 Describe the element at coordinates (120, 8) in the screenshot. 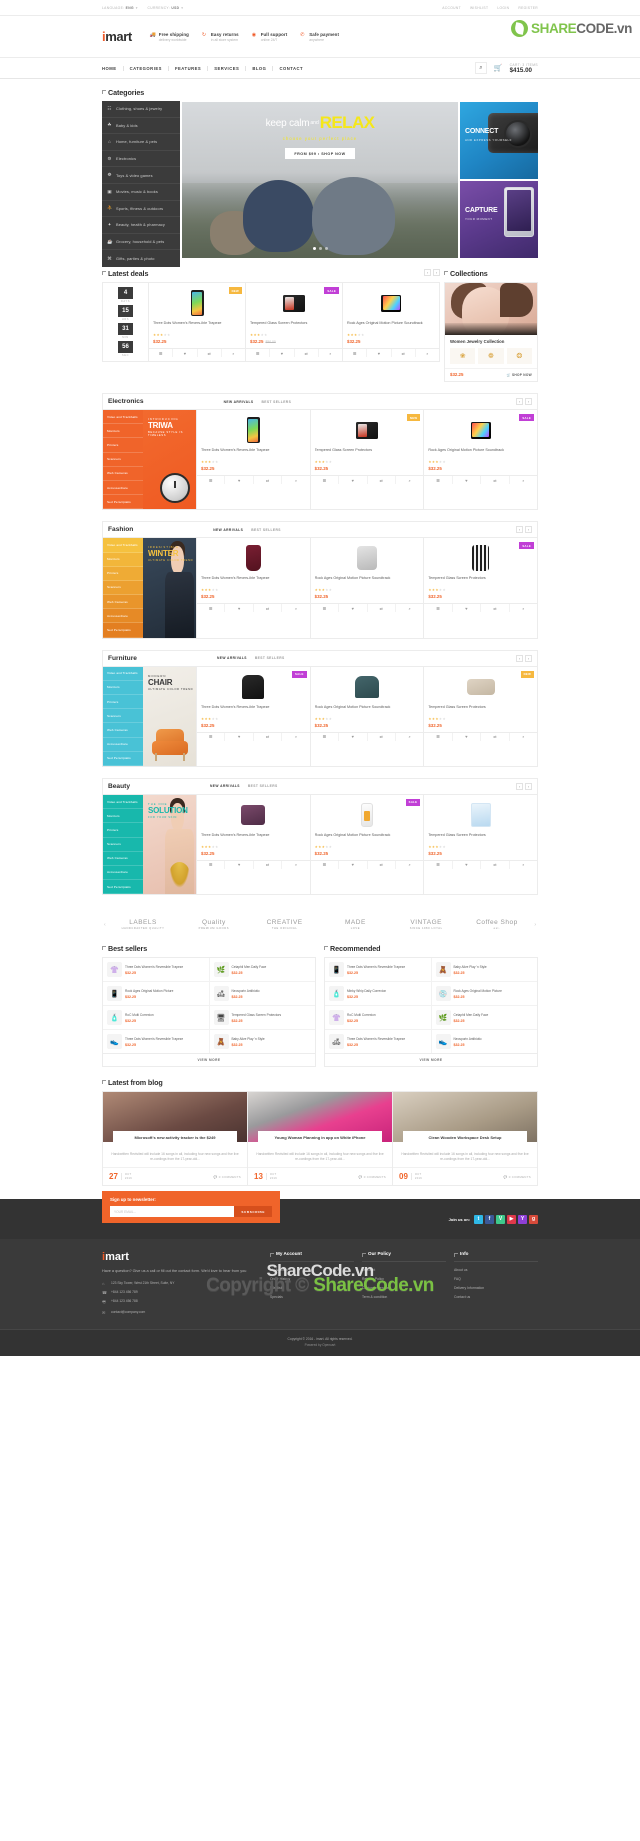

I see `language-selector: LANGUAGE: ENG ▼` at that location.